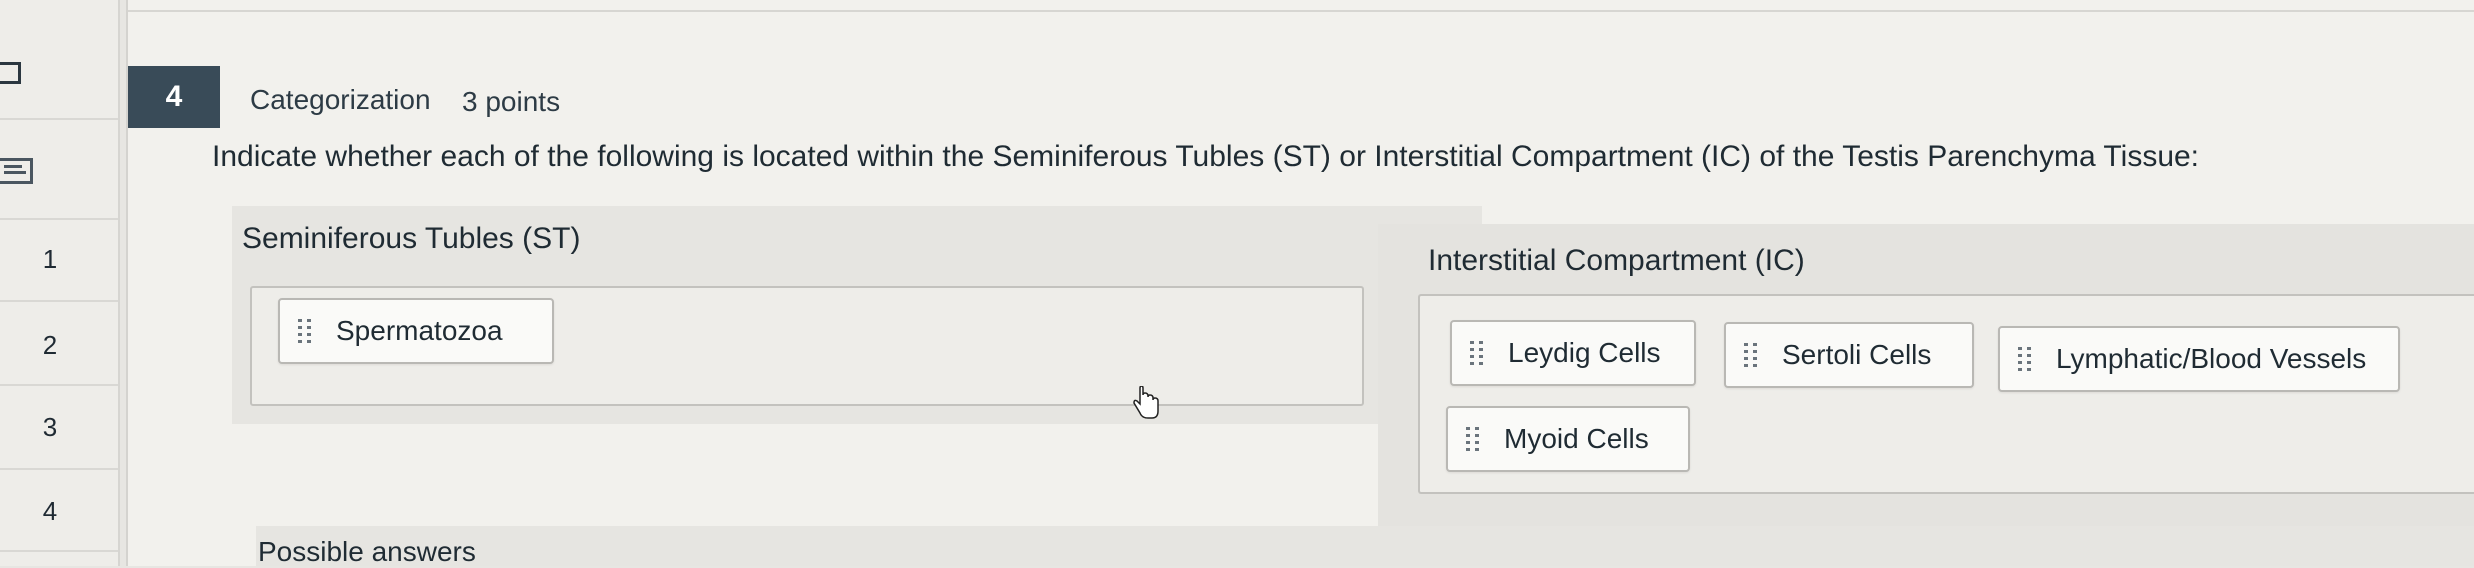  Describe the element at coordinates (60, 283) in the screenshot. I see `question-navigator: 1 2 3 4` at that location.